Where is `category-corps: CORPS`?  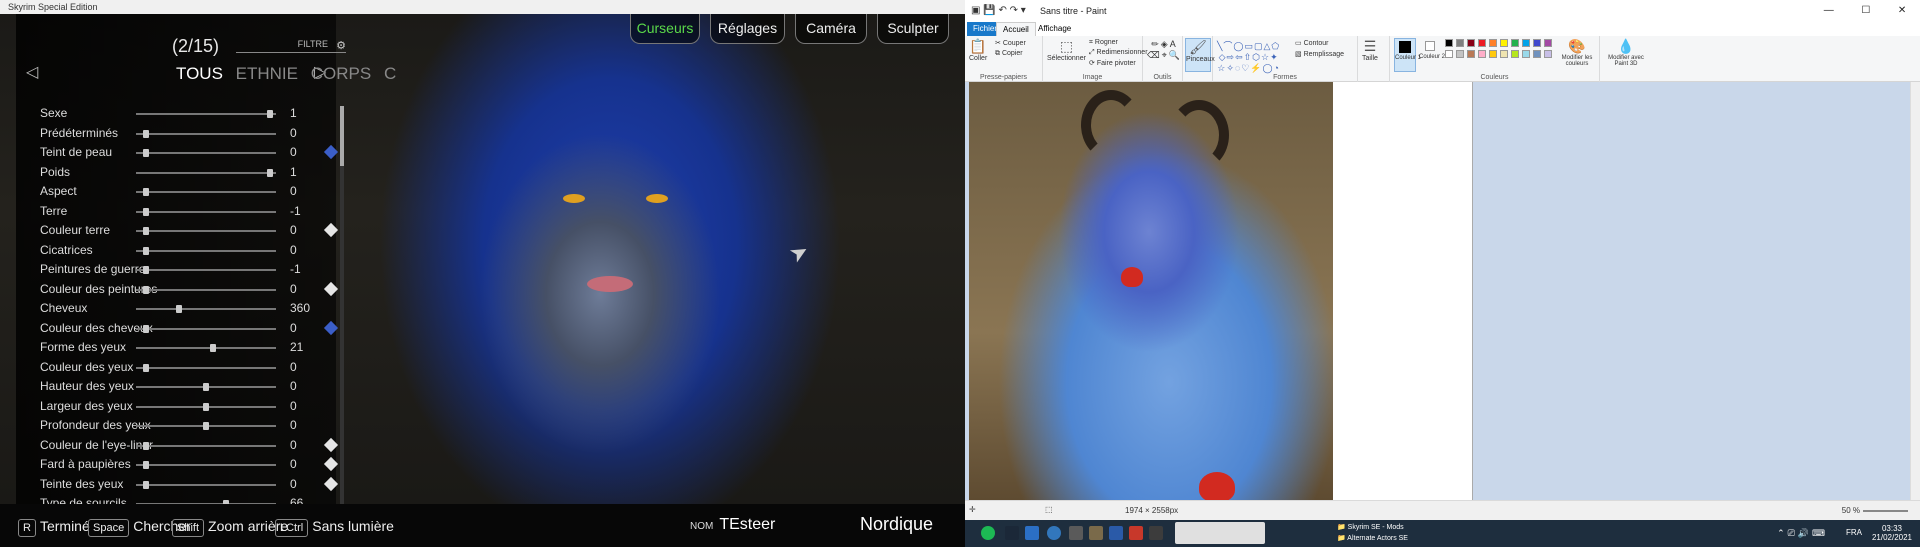 category-corps: CORPS is located at coordinates (341, 73).